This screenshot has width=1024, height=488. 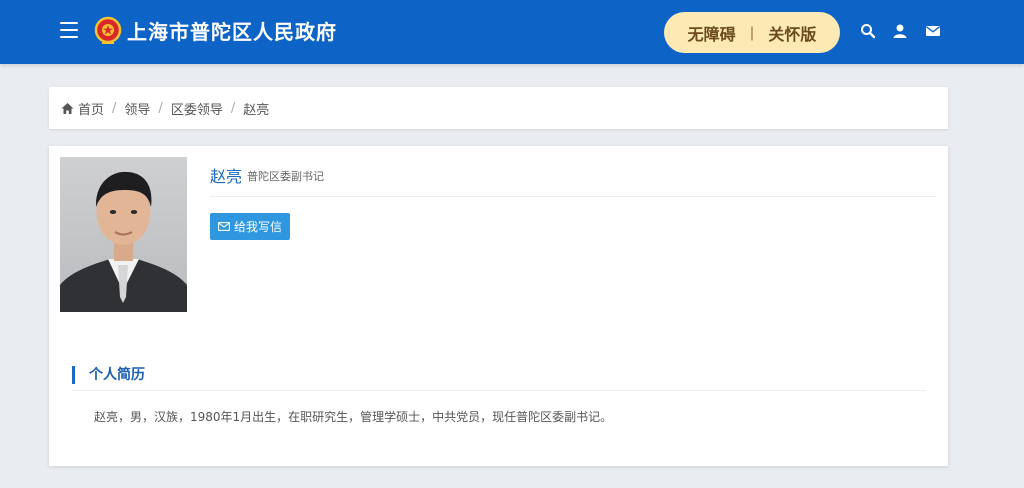 I want to click on menu-icon, so click(x=69, y=31).